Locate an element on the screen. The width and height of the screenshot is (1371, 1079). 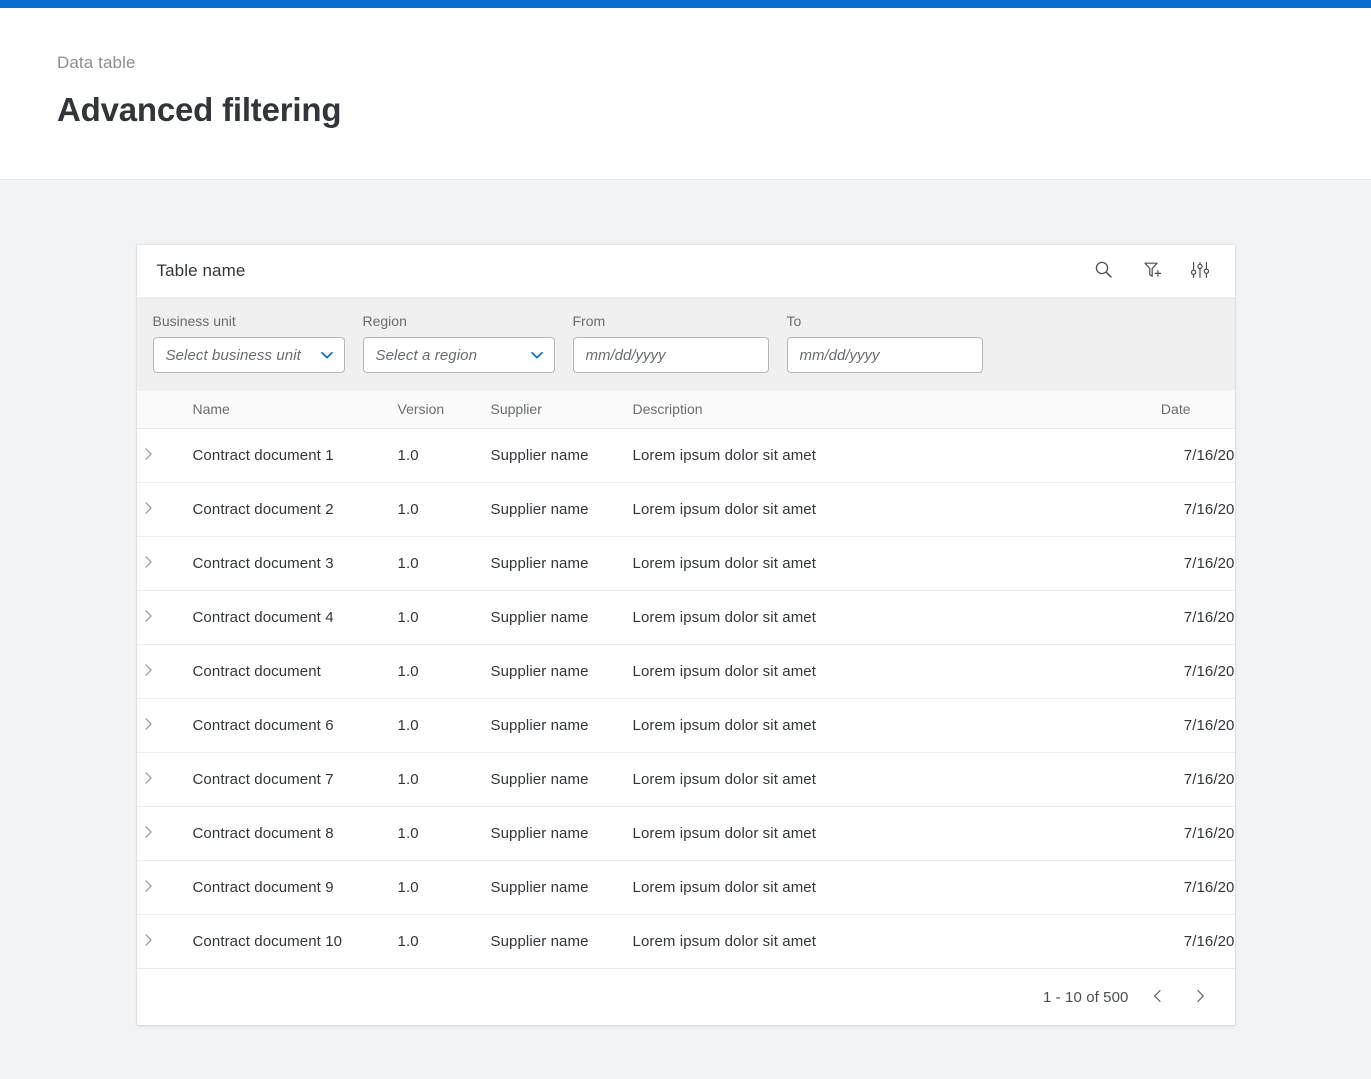
to-date-input is located at coordinates (884, 355).